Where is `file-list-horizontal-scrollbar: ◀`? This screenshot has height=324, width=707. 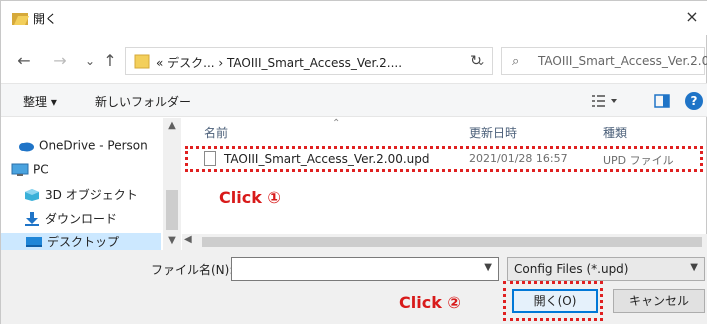 file-list-horizontal-scrollbar: ◀ is located at coordinates (444, 242).